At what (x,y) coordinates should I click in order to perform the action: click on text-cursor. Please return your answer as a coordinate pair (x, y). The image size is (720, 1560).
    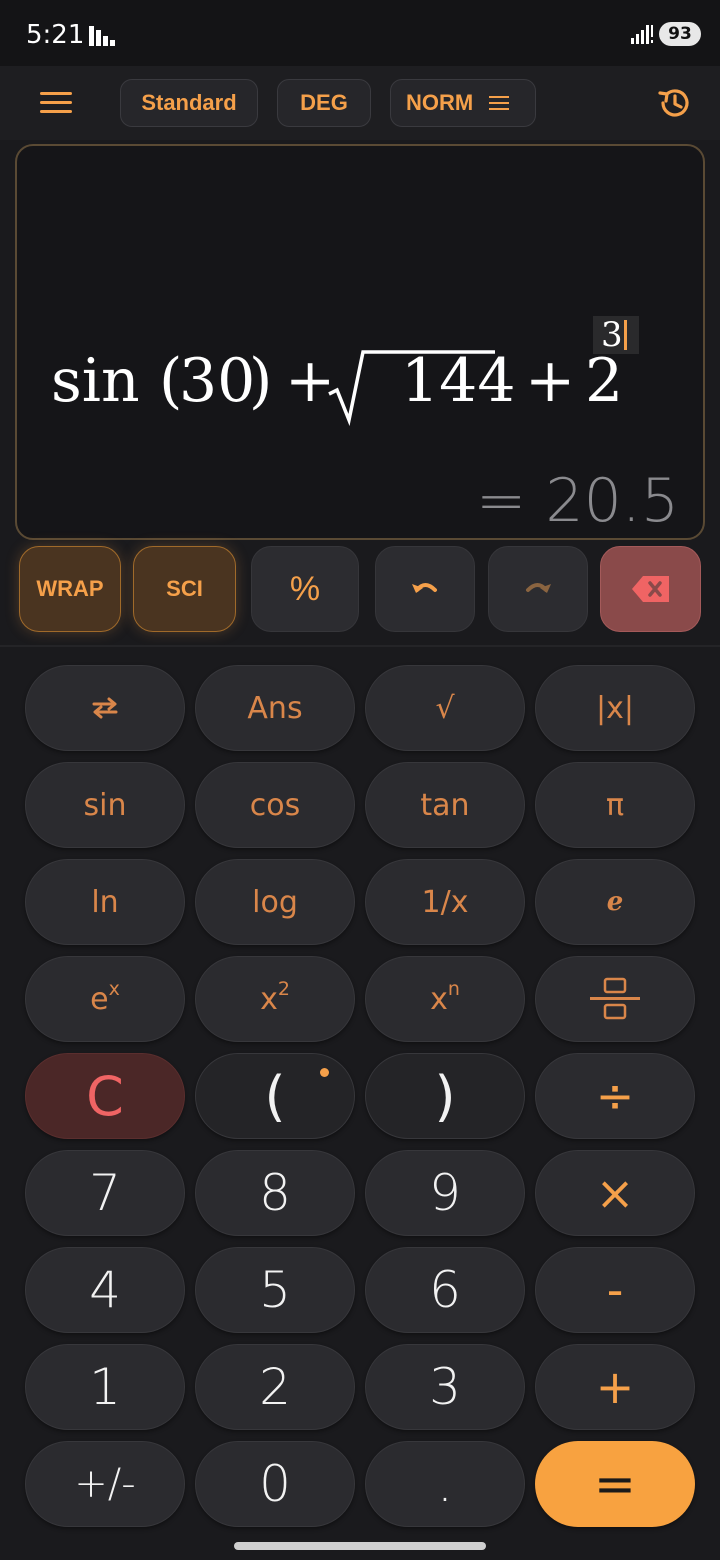
    Looking at the image, I should click on (625, 335).